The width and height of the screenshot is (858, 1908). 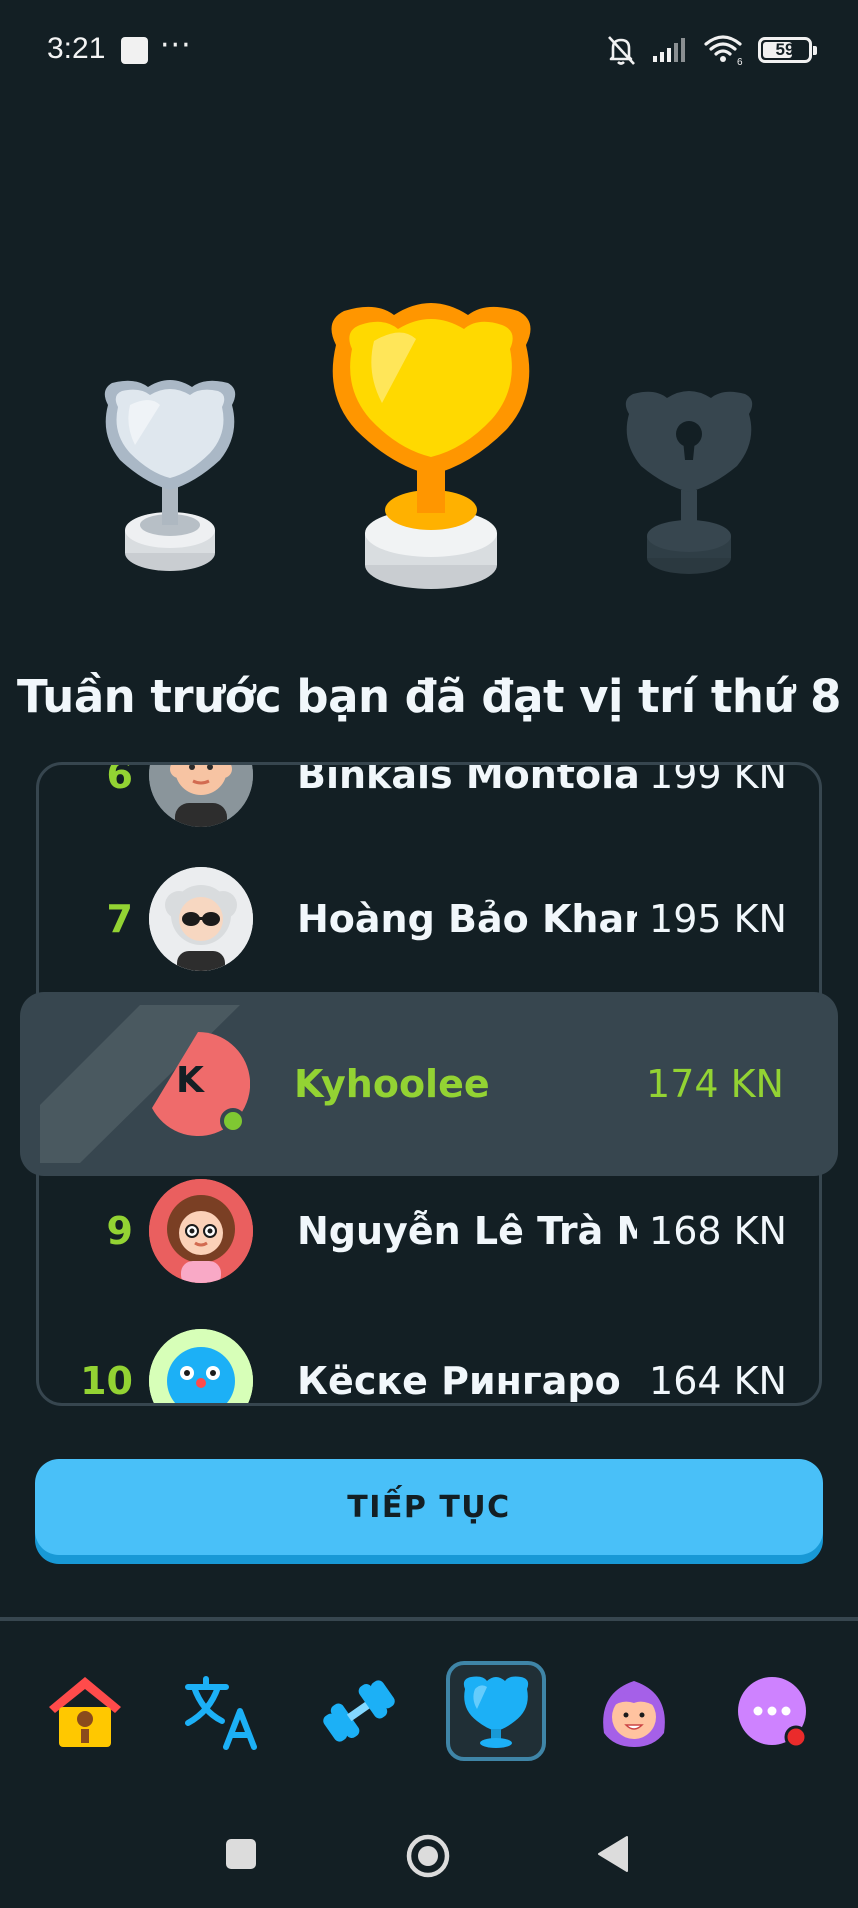 I want to click on continue-button: TIẾP TỤC, so click(x=429, y=1507).